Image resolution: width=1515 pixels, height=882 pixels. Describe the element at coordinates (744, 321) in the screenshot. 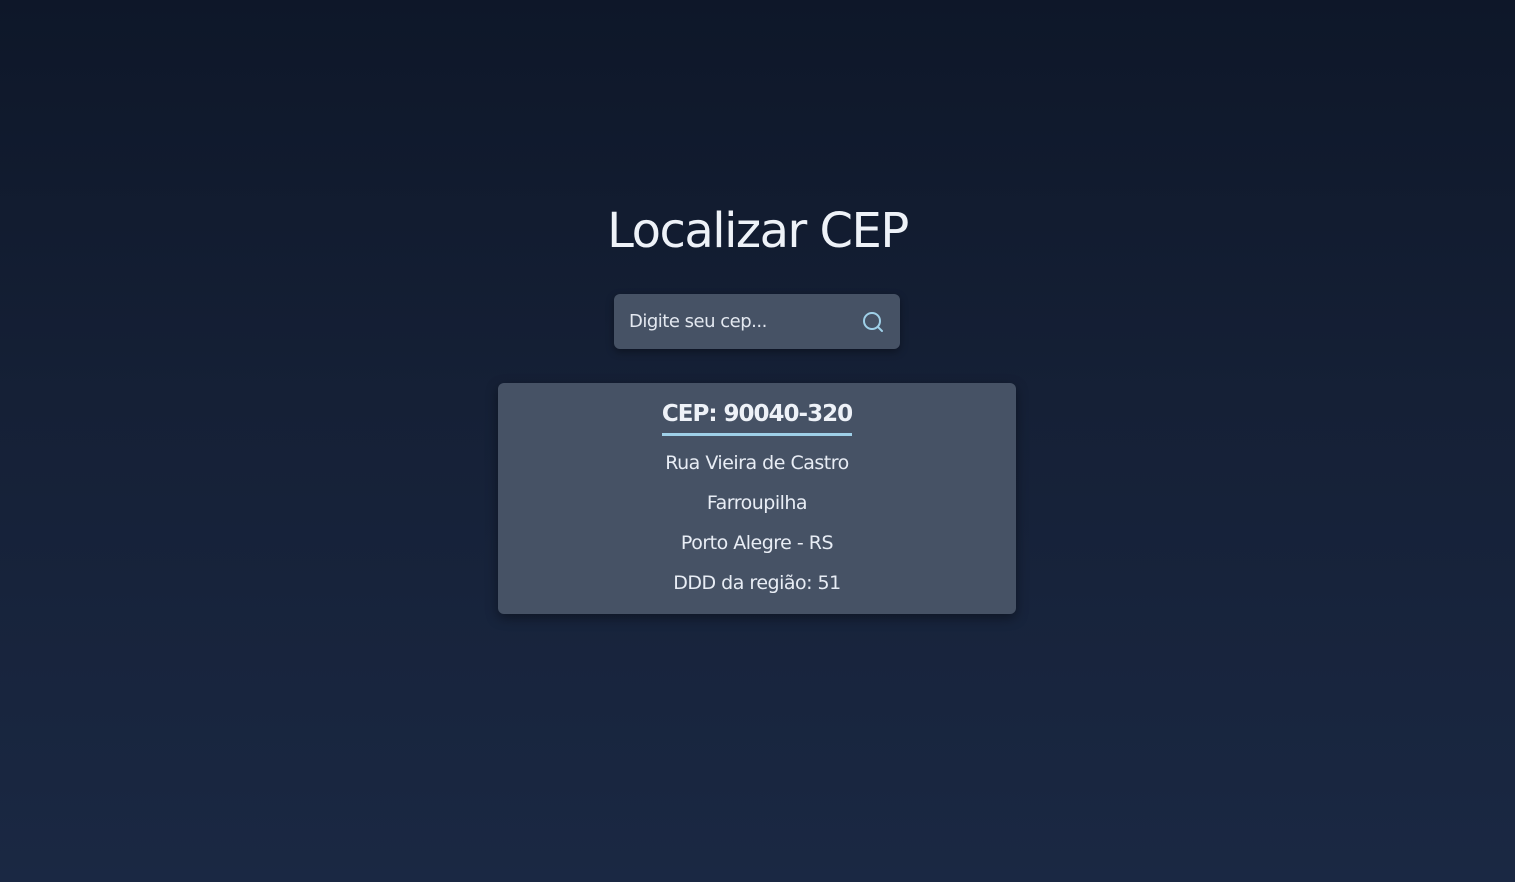

I see `cep-search-input` at that location.